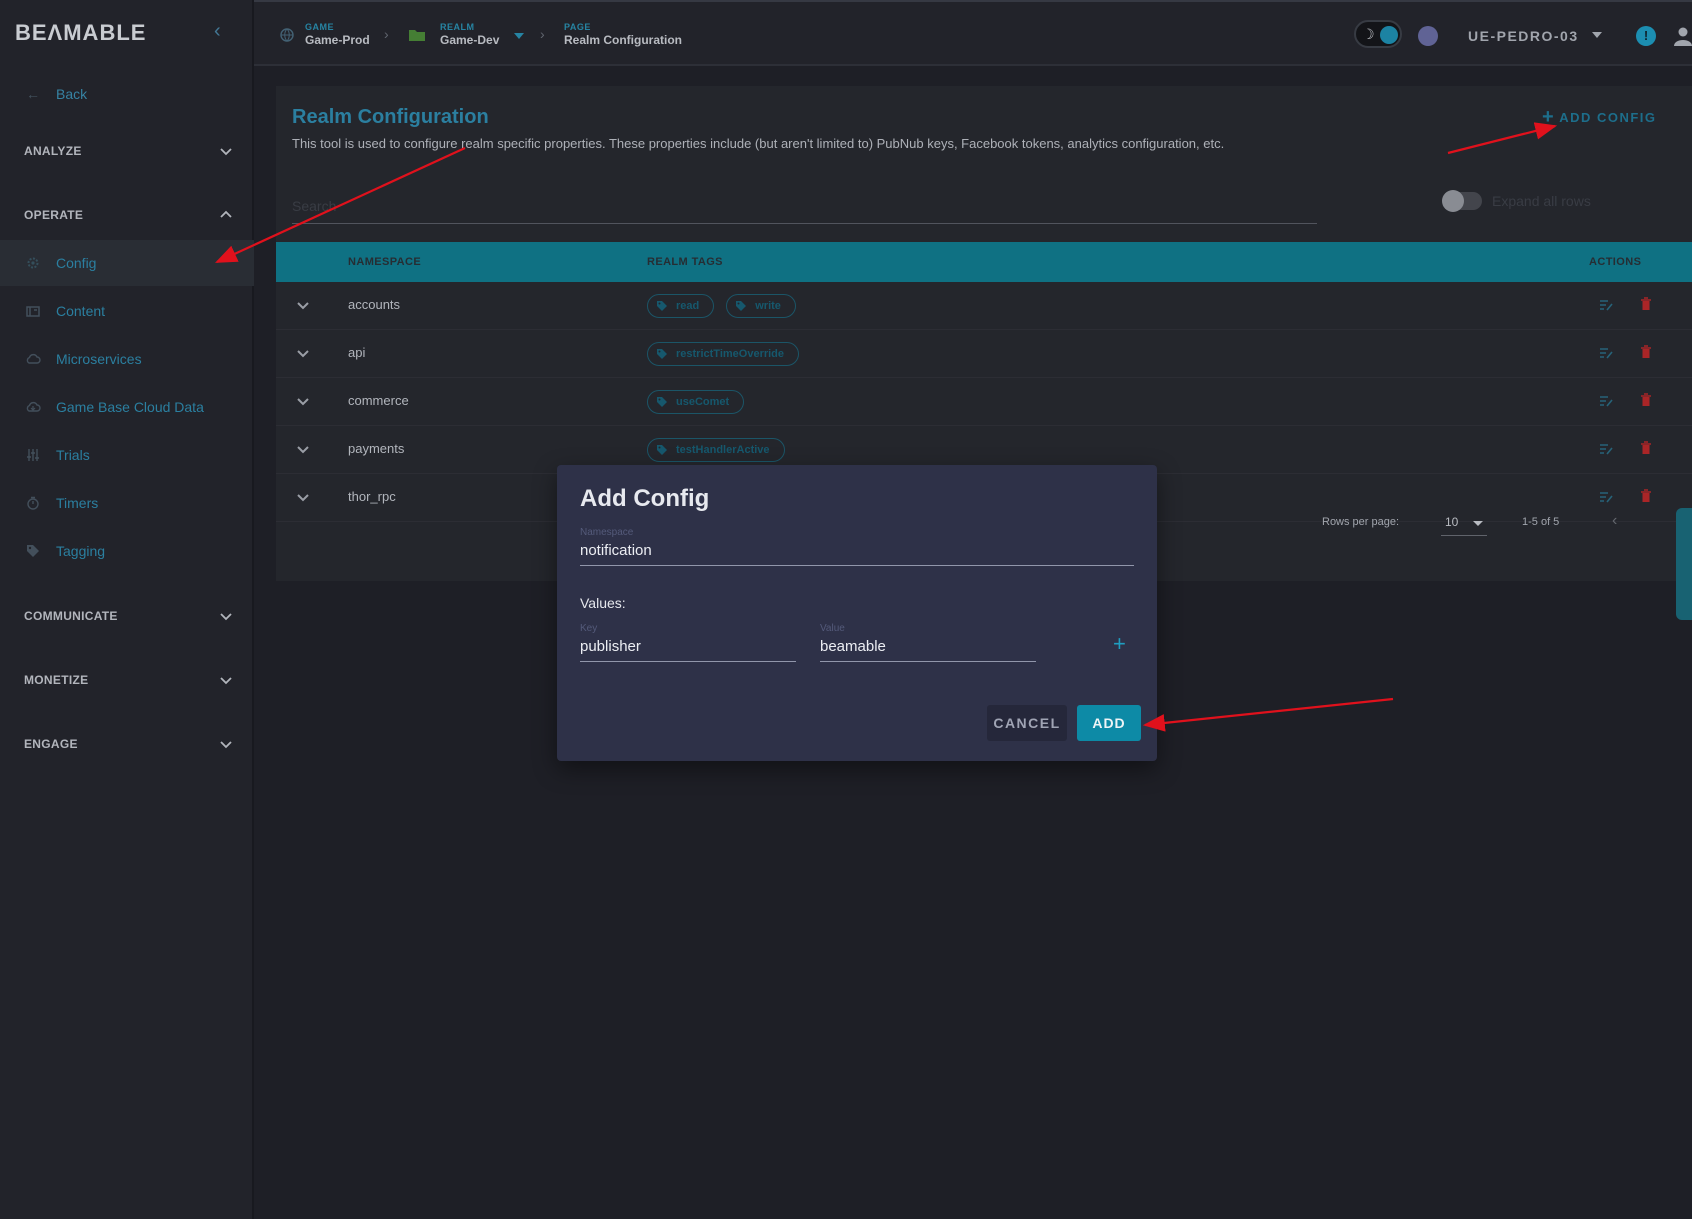 This screenshot has width=1692, height=1219. I want to click on dialog-title: Add Config, so click(645, 498).